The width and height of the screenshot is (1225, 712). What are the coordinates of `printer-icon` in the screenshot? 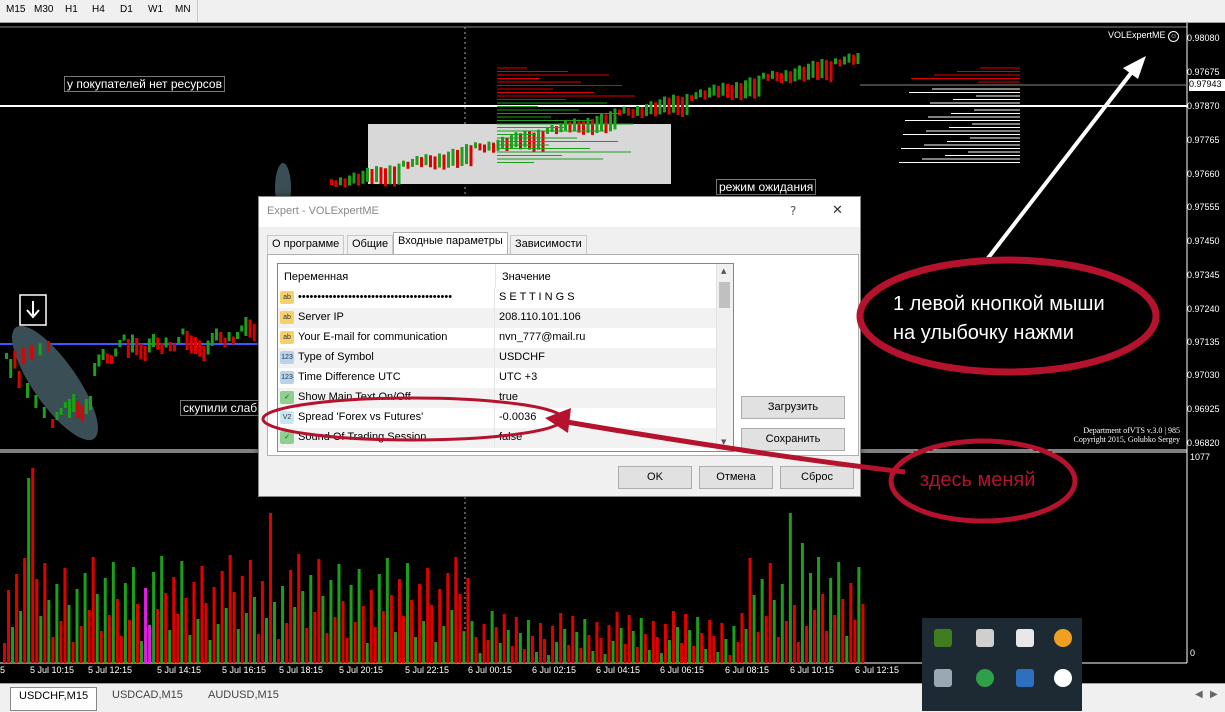 It's located at (985, 638).